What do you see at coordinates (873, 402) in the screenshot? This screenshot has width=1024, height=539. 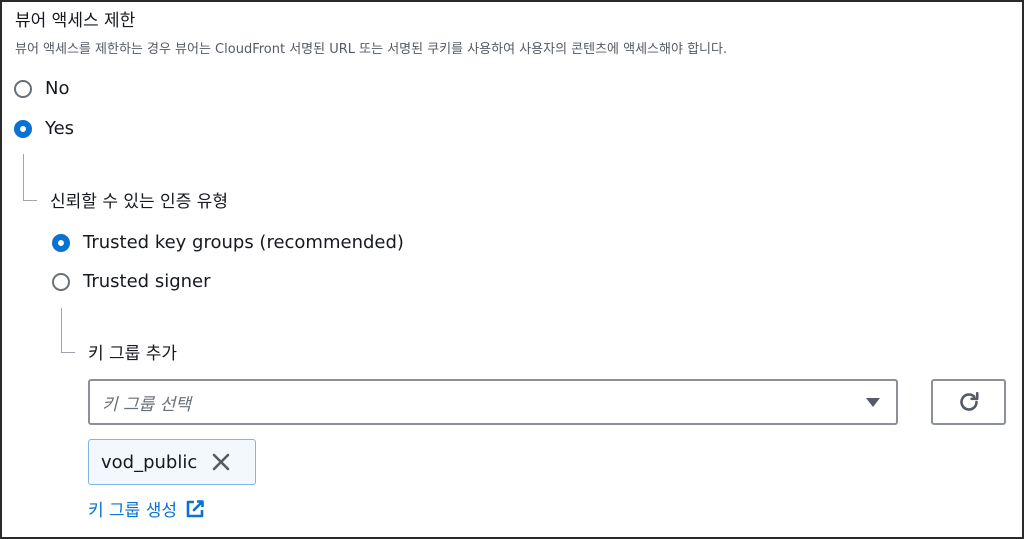 I see `caret-down-icon` at bounding box center [873, 402].